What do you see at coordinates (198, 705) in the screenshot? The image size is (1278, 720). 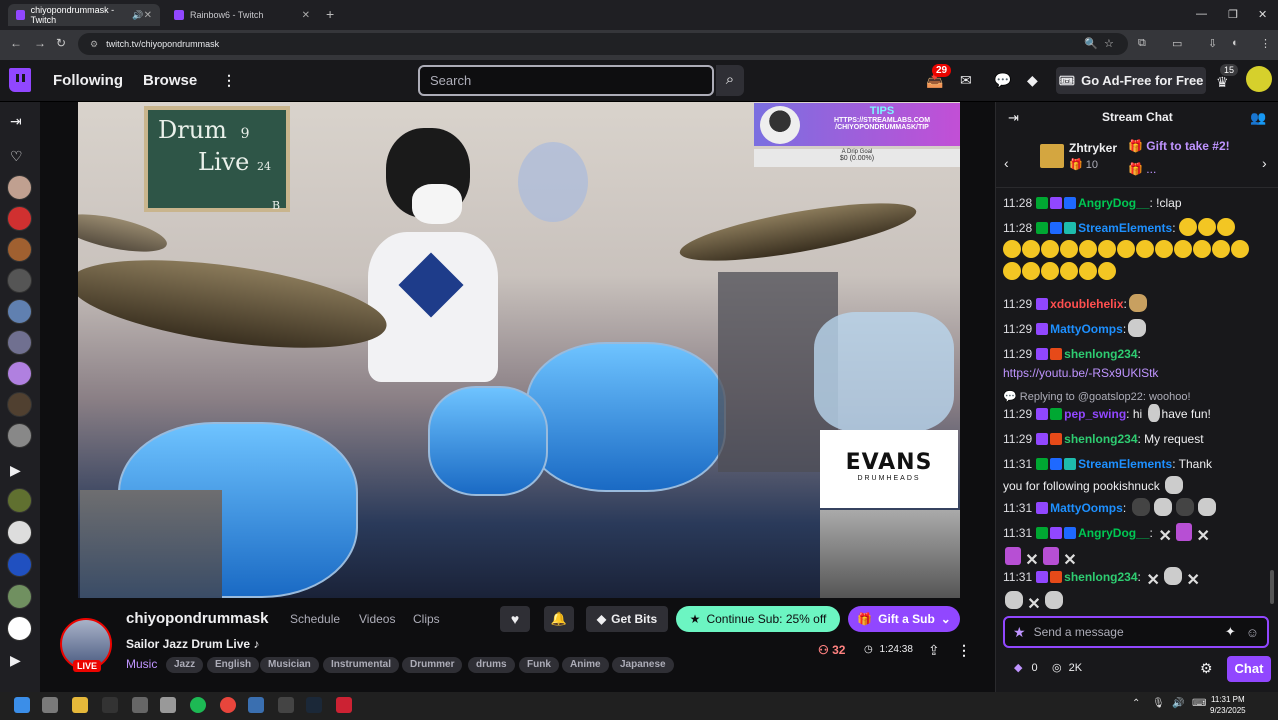 I see `spotify-icon` at bounding box center [198, 705].